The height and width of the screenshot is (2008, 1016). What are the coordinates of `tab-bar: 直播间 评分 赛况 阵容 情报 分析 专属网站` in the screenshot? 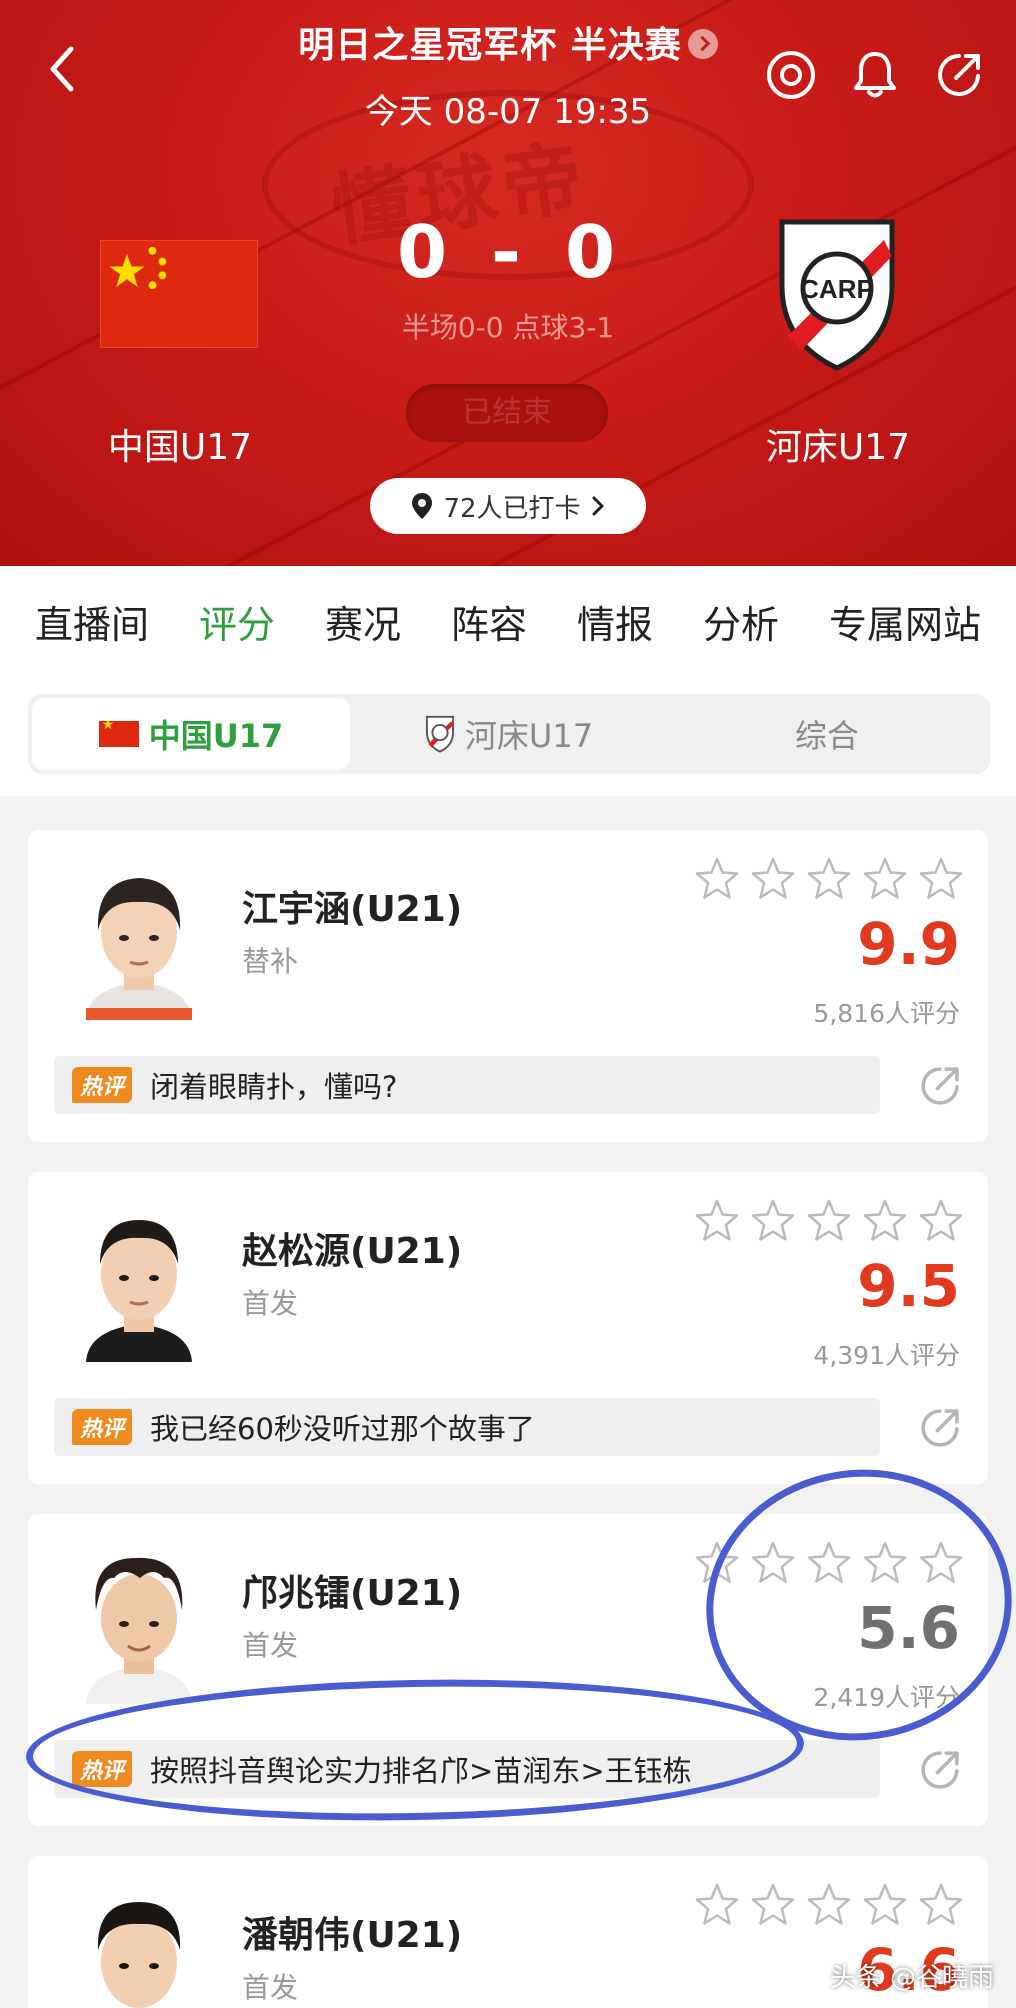 It's located at (508, 624).